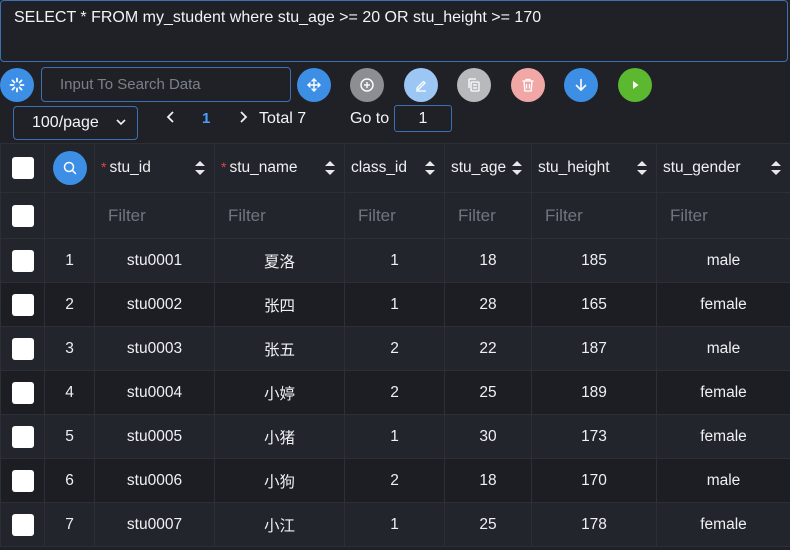 This screenshot has height=550, width=790. What do you see at coordinates (22, 215) in the screenshot?
I see `filter-row-checkbox` at bounding box center [22, 215].